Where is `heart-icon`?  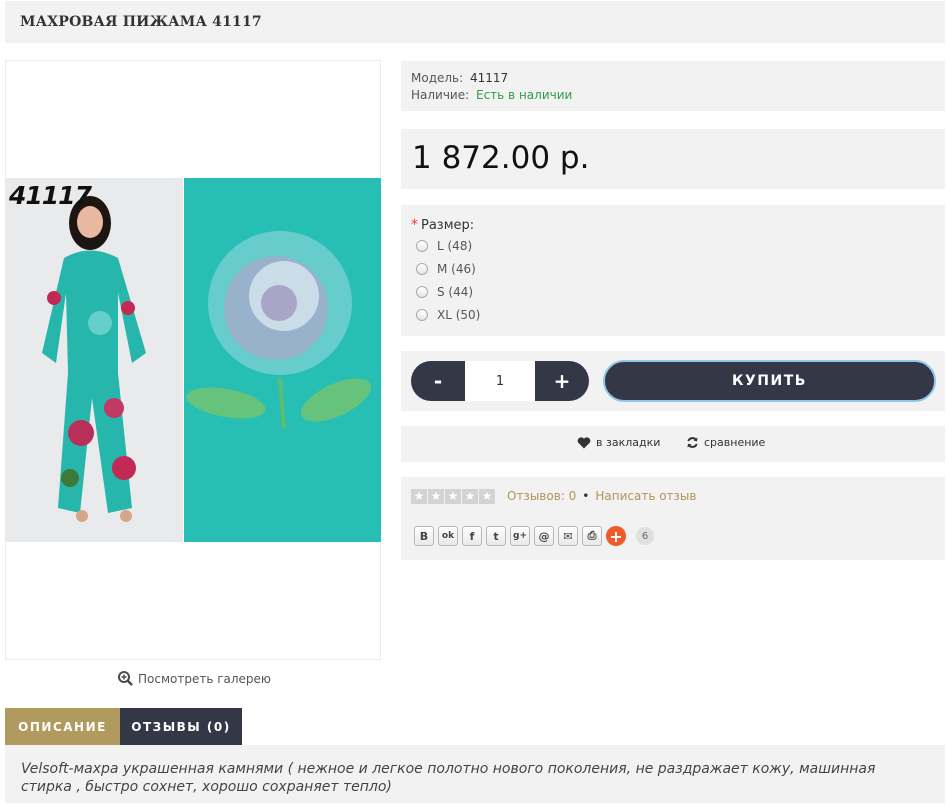 heart-icon is located at coordinates (584, 442).